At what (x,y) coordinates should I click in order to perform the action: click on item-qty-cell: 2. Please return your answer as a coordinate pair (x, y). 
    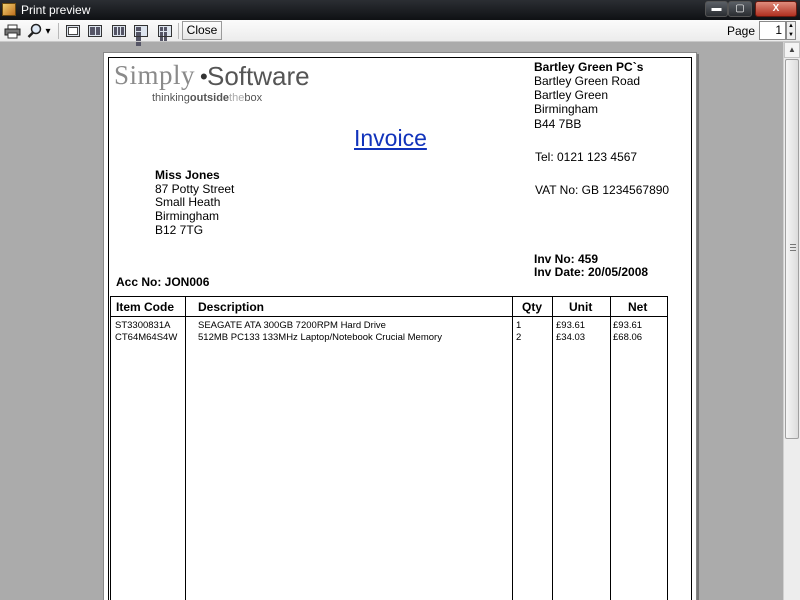
    Looking at the image, I should click on (519, 337).